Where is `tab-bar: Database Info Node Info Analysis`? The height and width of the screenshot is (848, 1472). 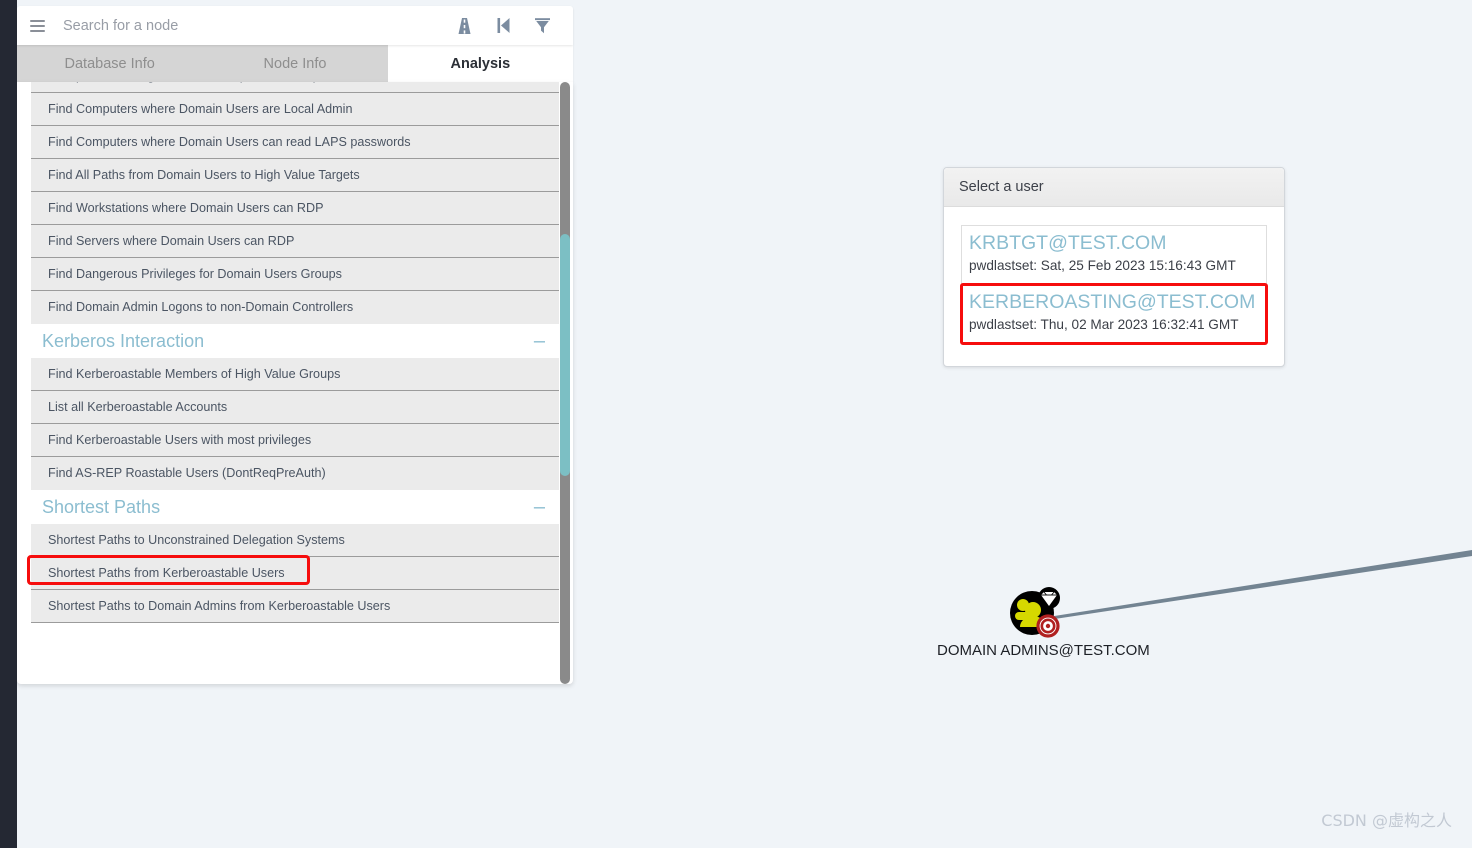 tab-bar: Database Info Node Info Analysis is located at coordinates (295, 63).